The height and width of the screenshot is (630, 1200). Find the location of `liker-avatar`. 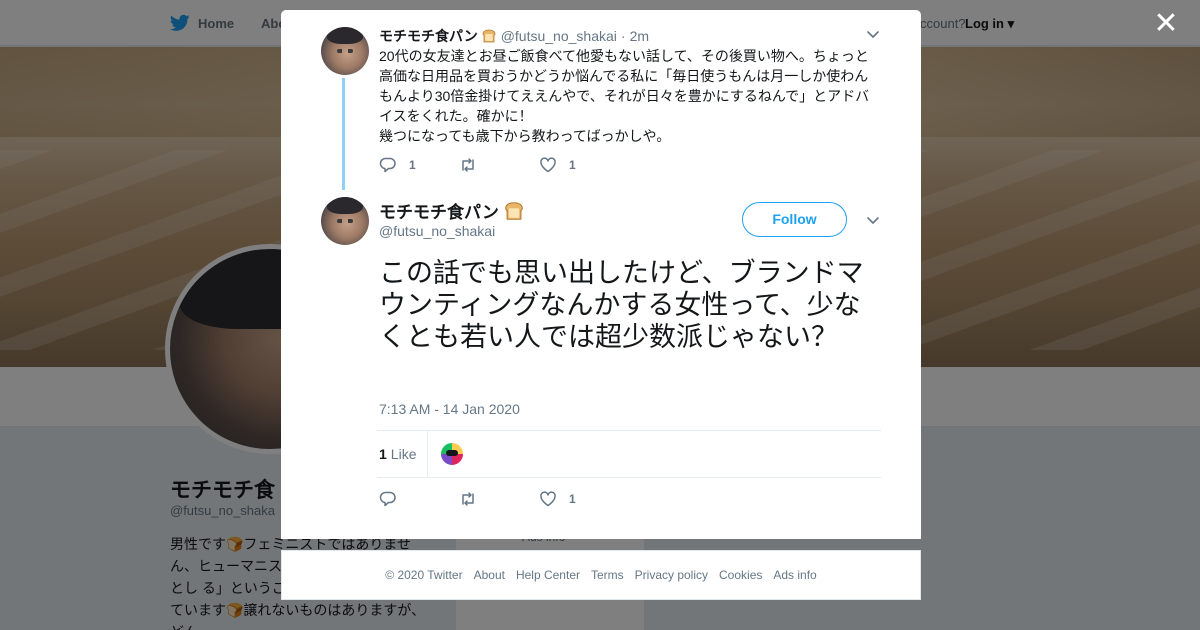

liker-avatar is located at coordinates (452, 454).